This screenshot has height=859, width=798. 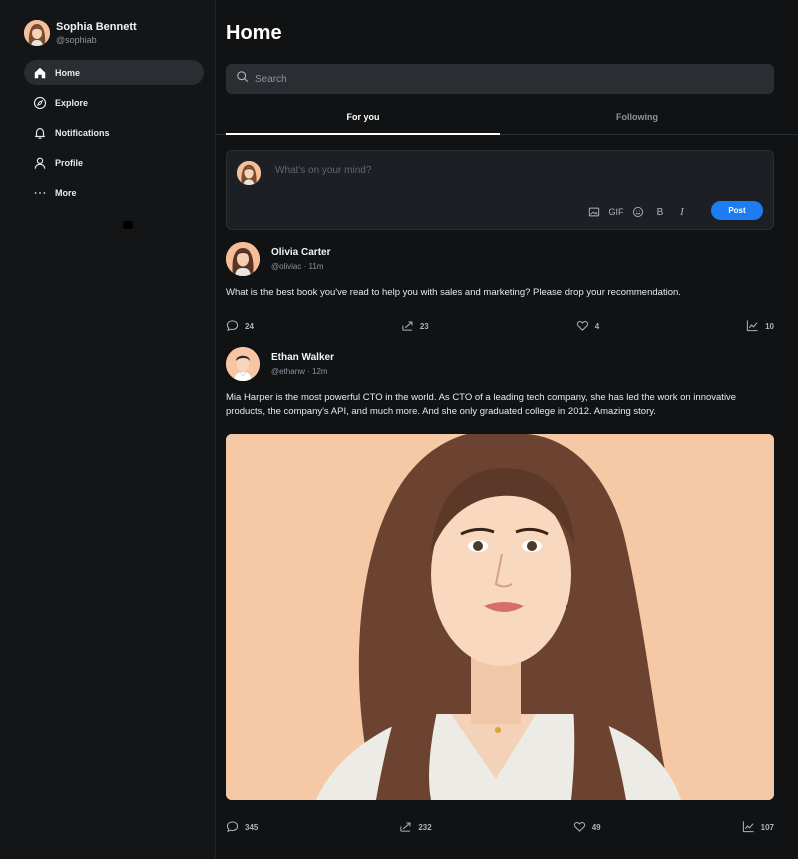 I want to click on bell-icon, so click(x=40, y=133).